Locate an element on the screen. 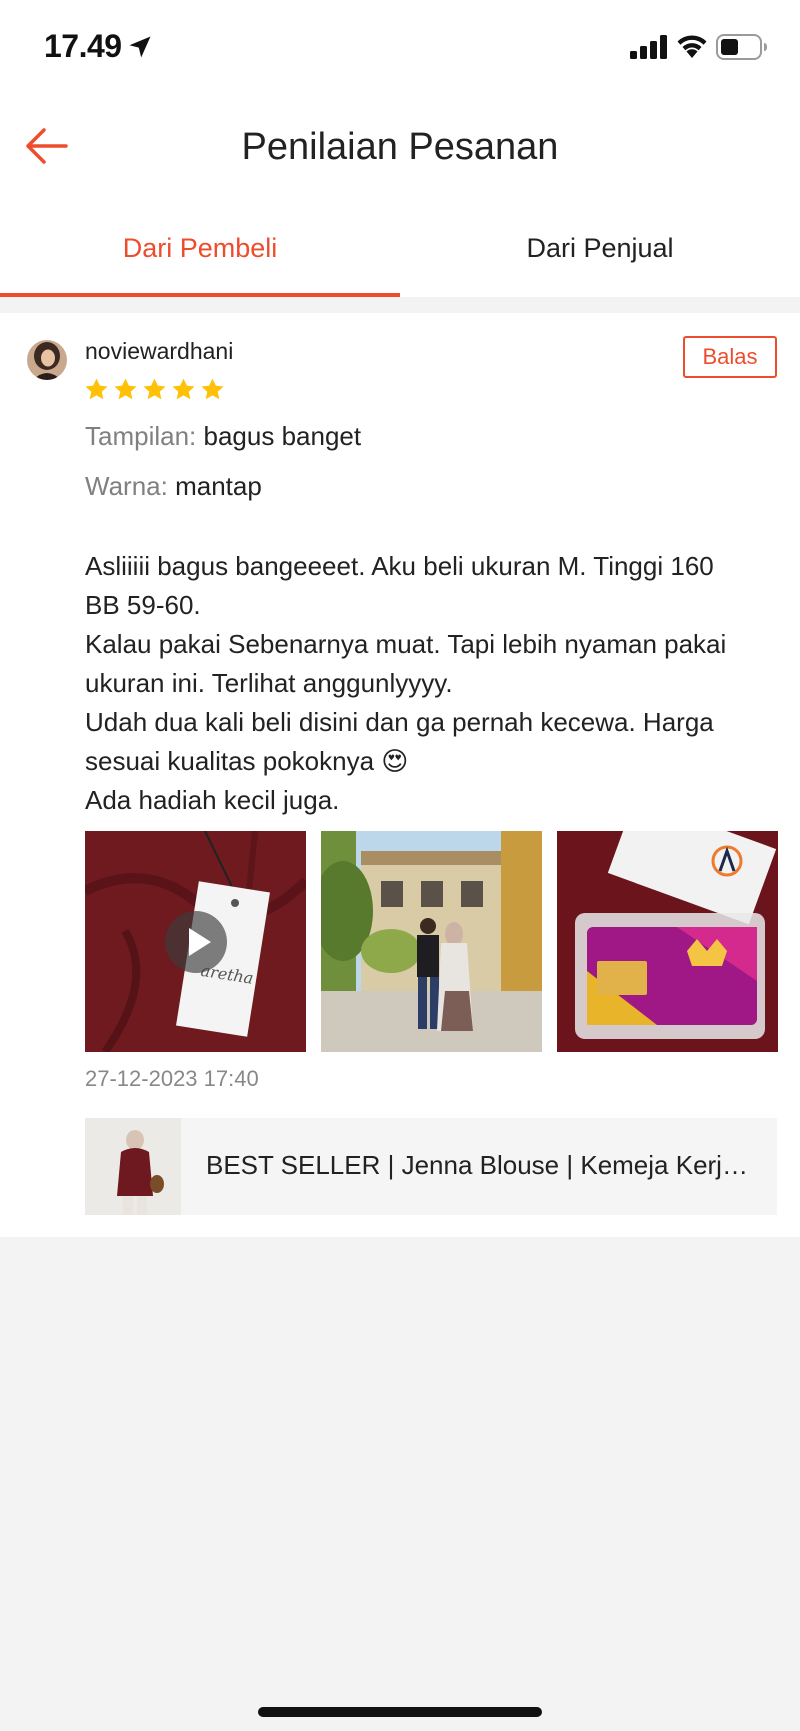 Image resolution: width=800 pixels, height=1731 pixels. attribute-appearance: Tampilan: bagus banget is located at coordinates (223, 436).